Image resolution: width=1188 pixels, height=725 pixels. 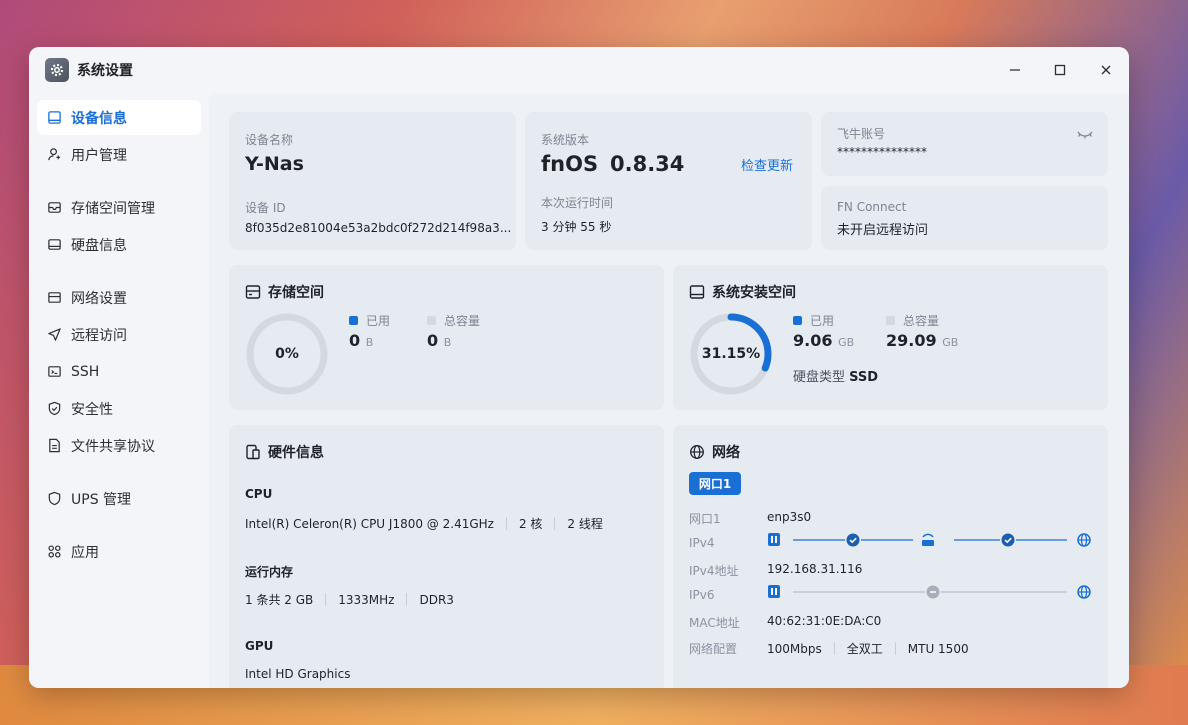 I want to click on sidebar-item-network: 网络设置, so click(x=119, y=297).